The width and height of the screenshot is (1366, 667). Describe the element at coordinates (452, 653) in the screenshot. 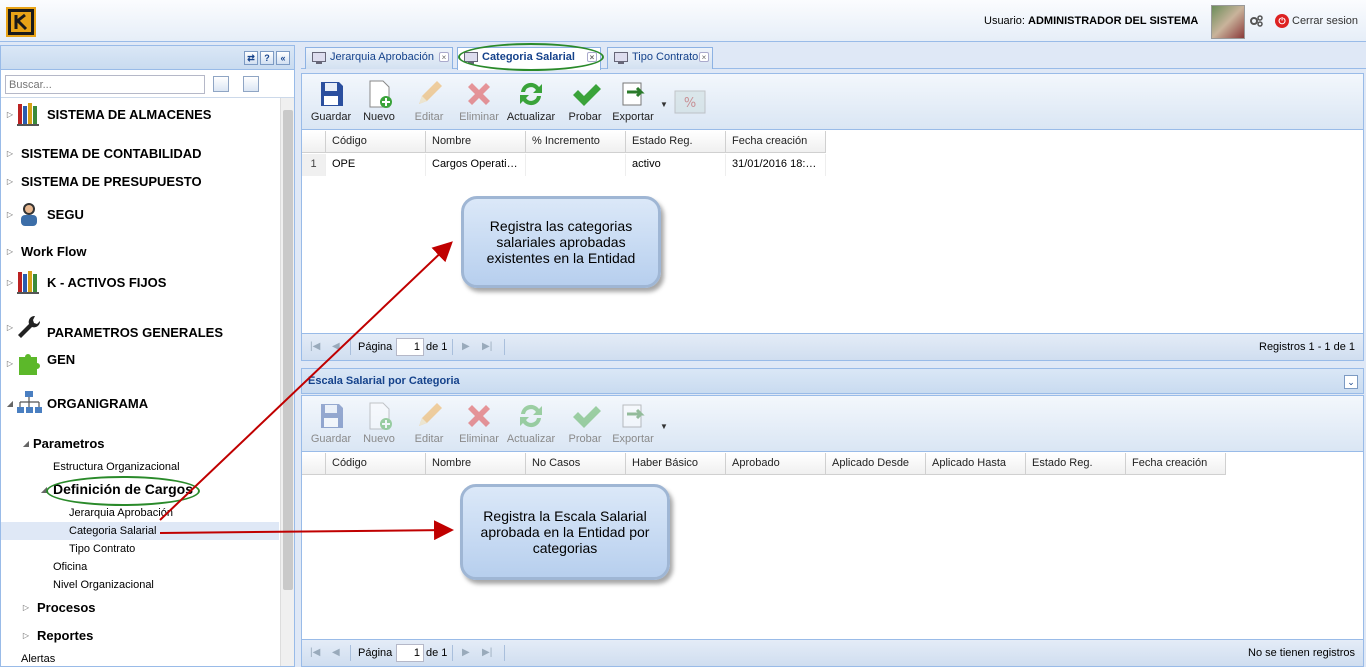

I see `separator` at that location.